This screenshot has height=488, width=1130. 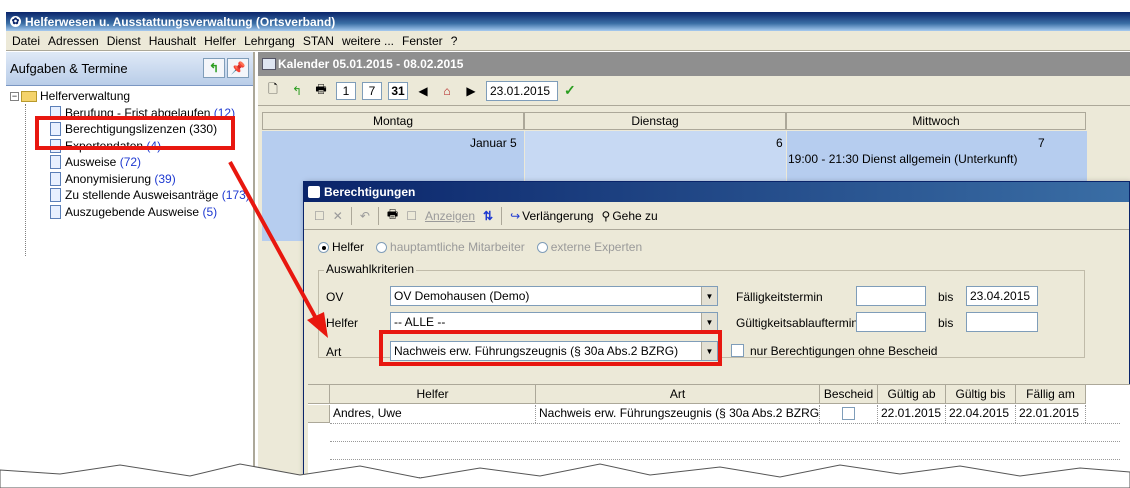 I want to click on annotation-arrow, so click(x=278, y=249).